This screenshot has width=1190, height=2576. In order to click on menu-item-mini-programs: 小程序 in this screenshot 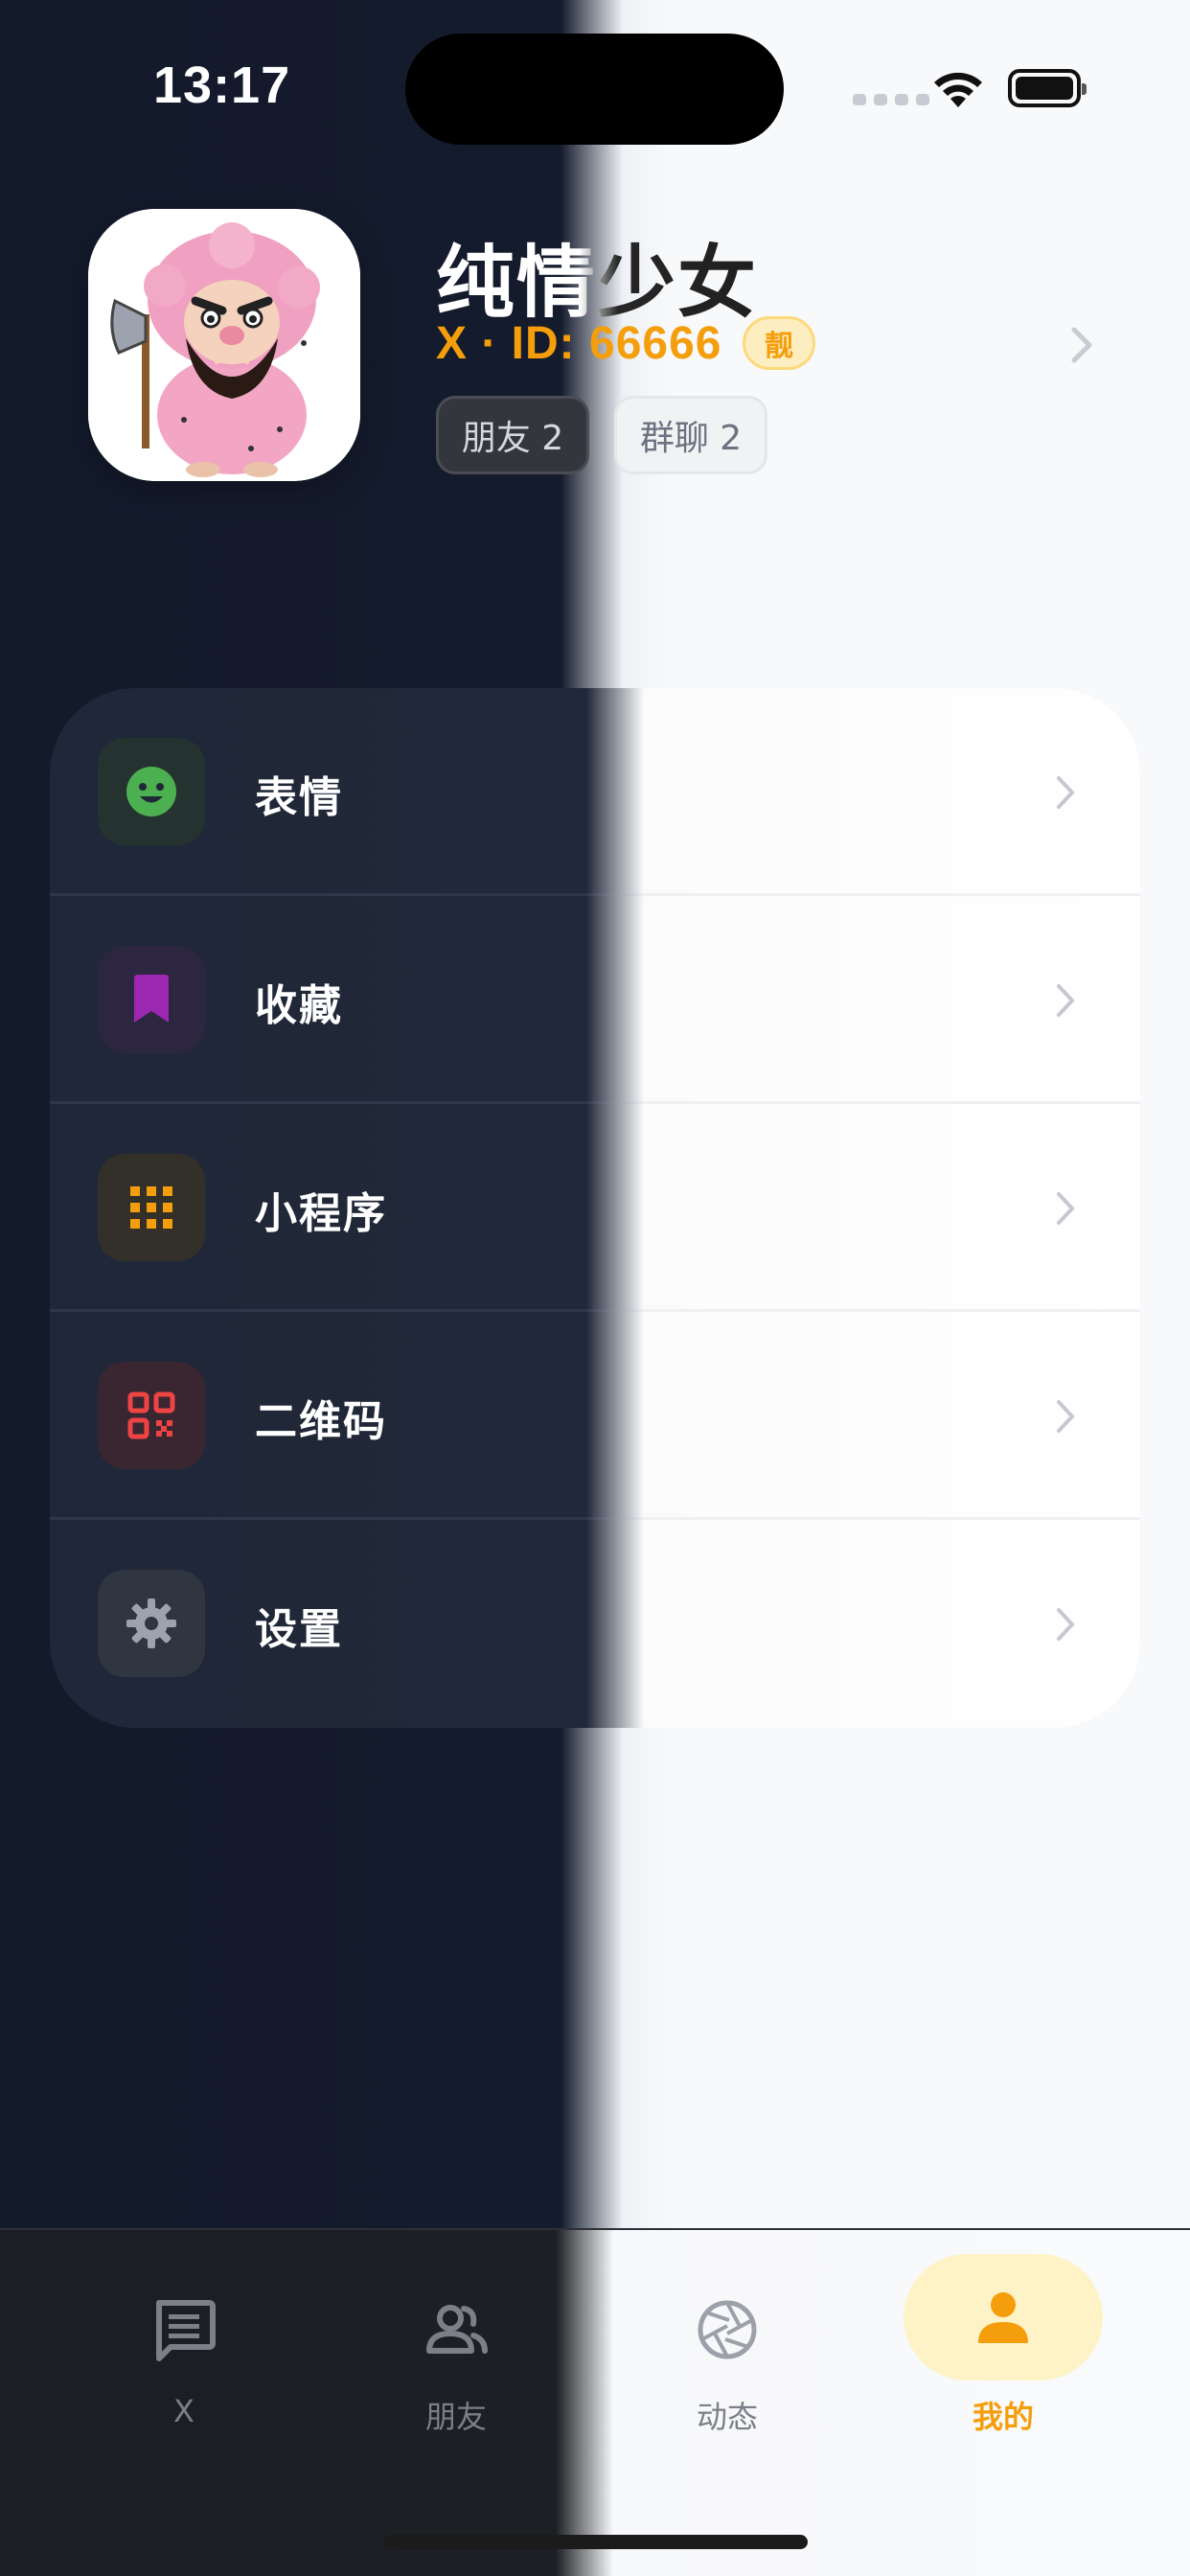, I will do `click(595, 1208)`.